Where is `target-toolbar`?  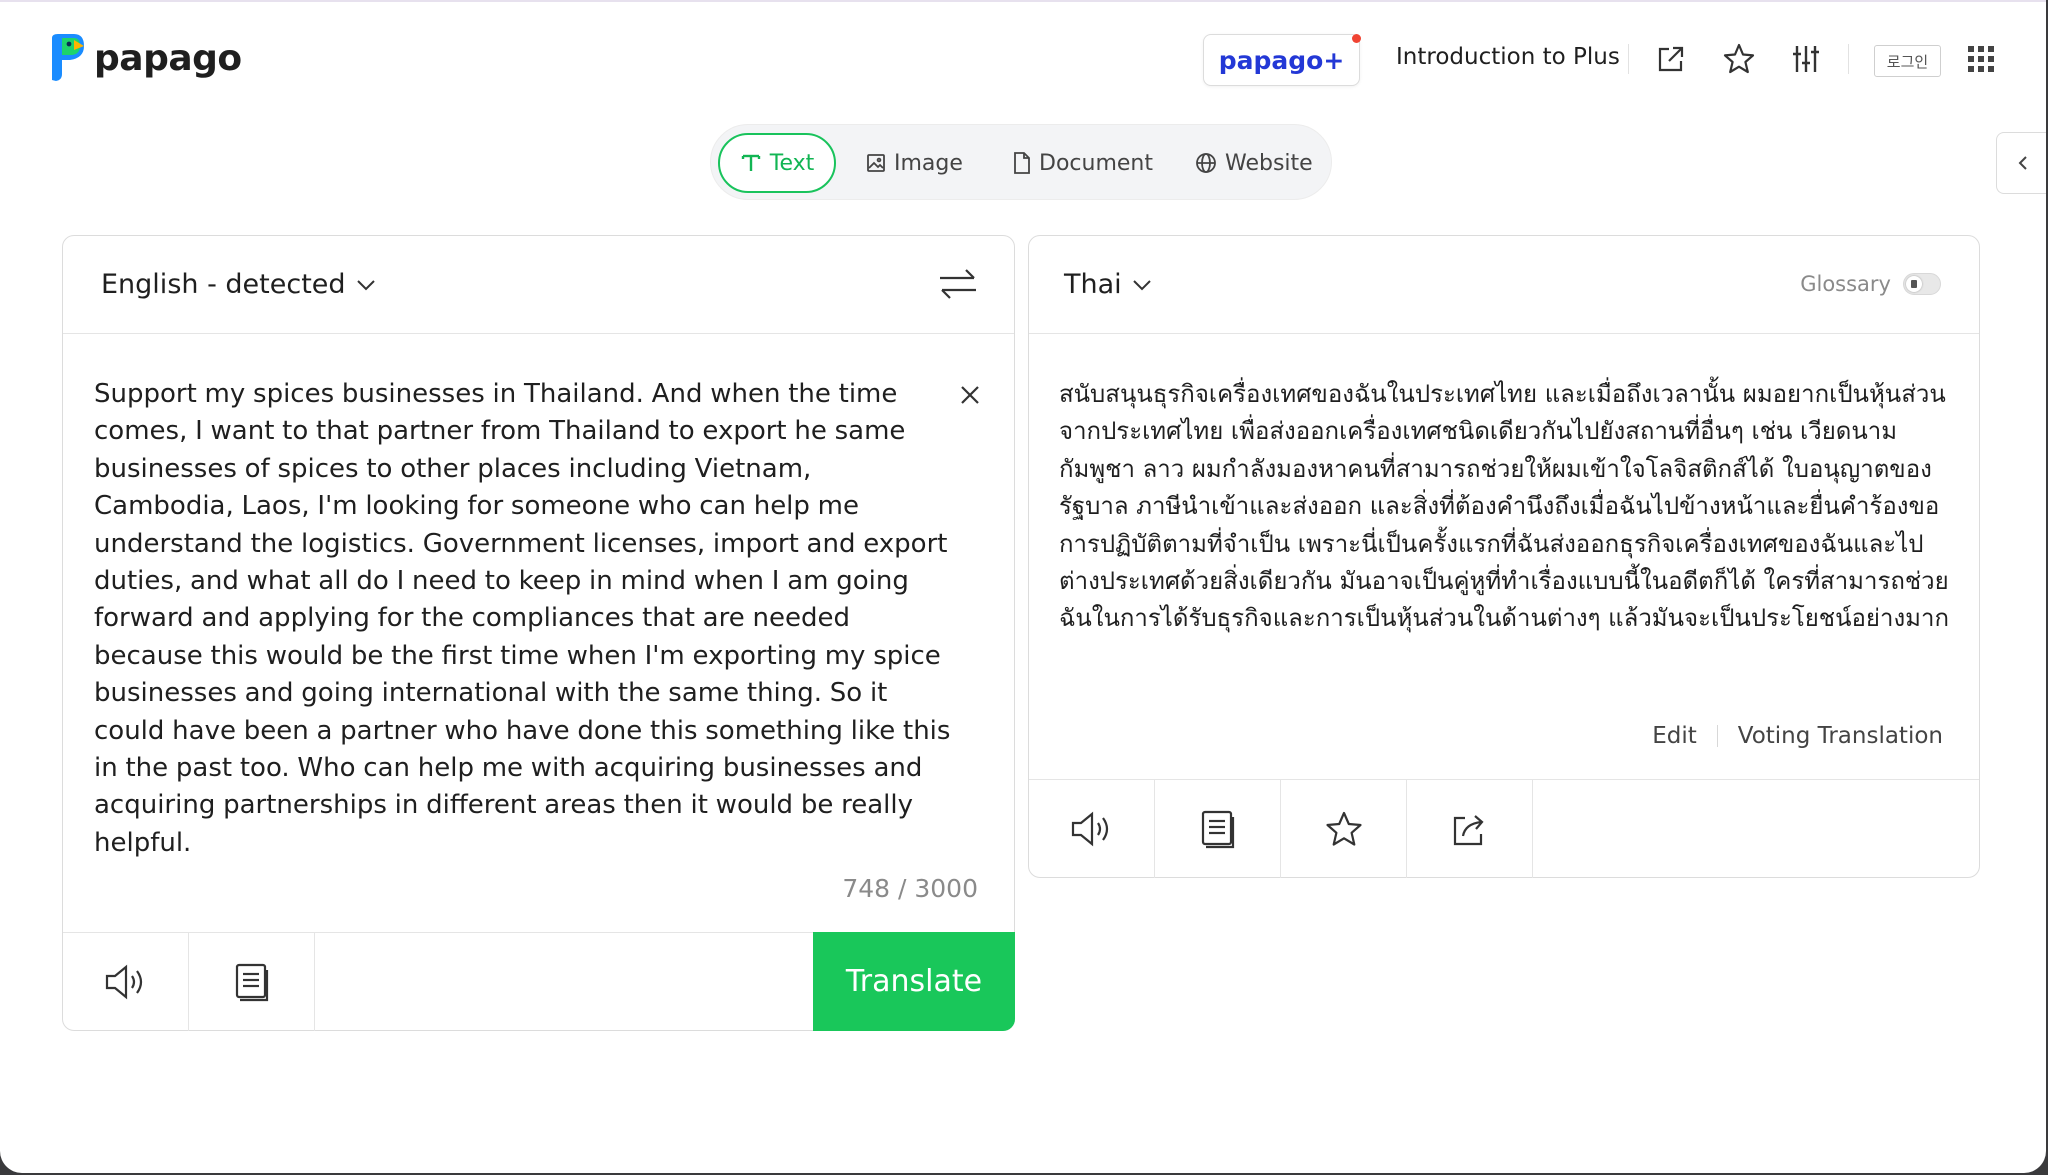 target-toolbar is located at coordinates (1504, 828).